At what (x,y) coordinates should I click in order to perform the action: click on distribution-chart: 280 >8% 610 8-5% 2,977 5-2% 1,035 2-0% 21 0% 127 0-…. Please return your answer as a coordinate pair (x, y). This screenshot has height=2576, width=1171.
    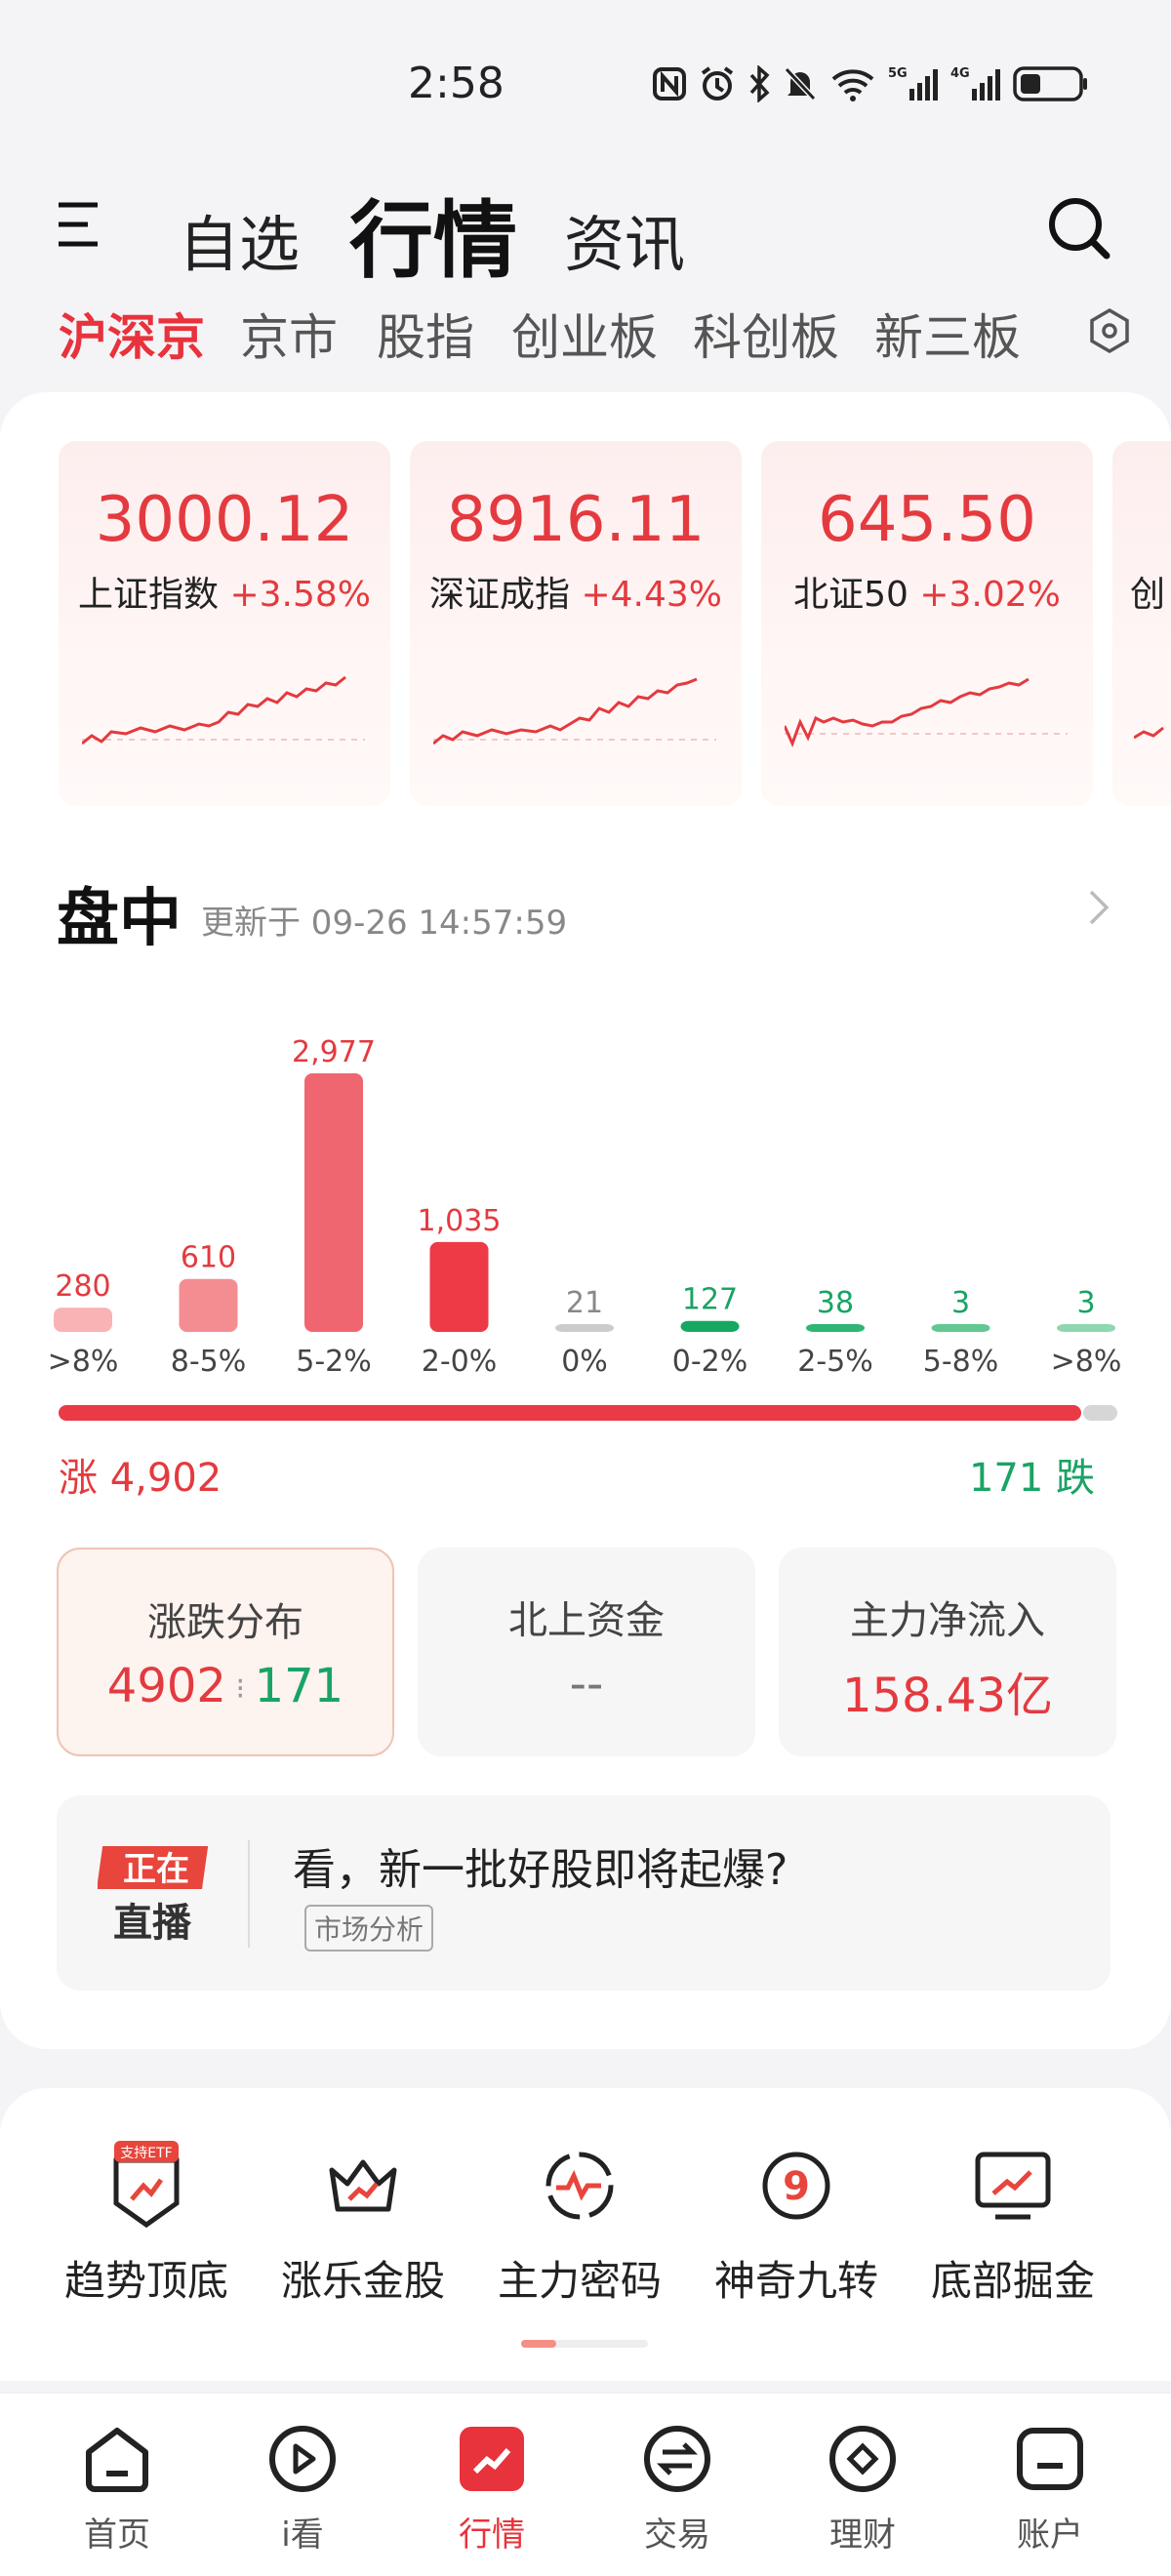
    Looking at the image, I should click on (585, 1207).